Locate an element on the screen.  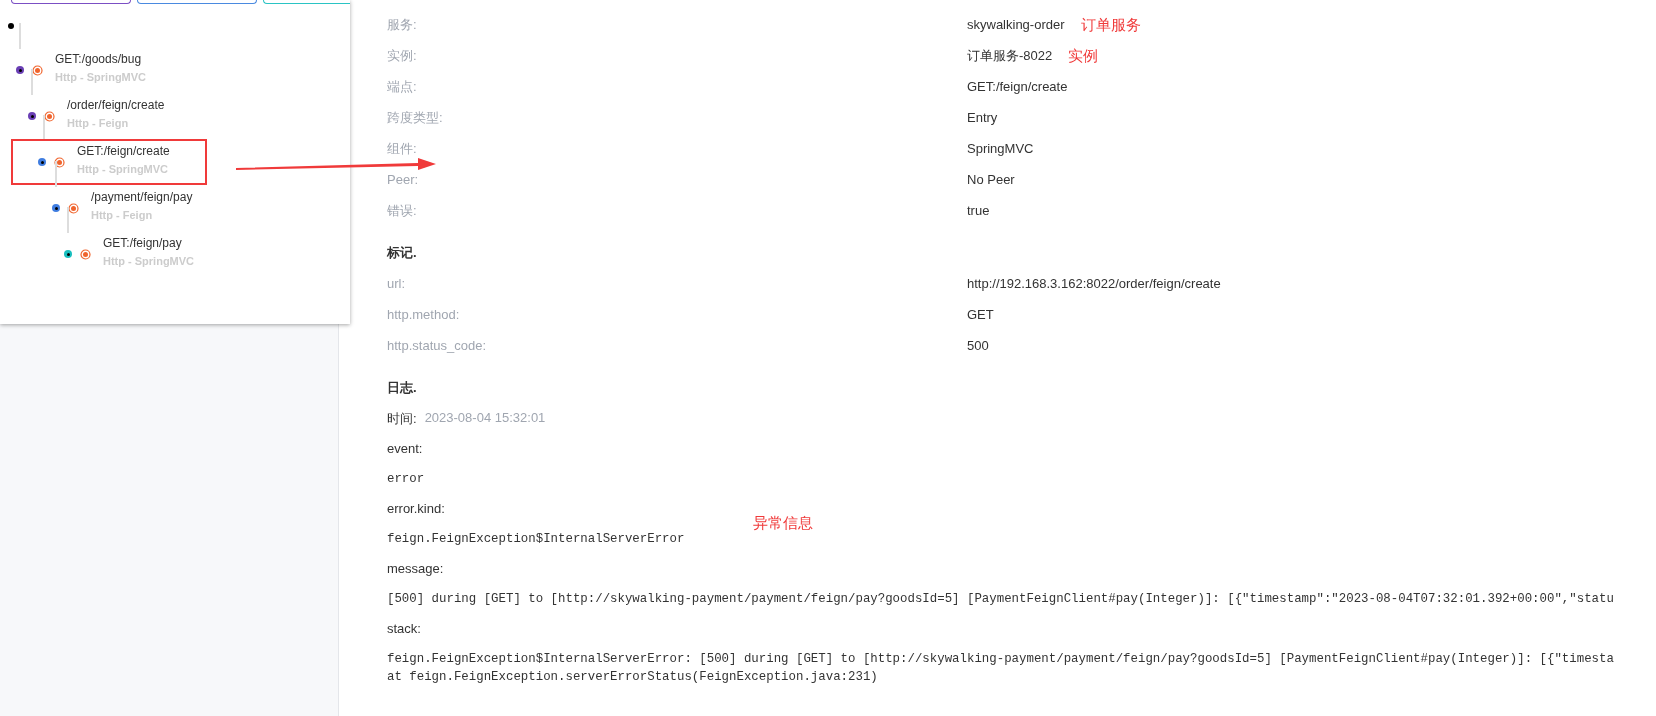
field-label: 跨度类型: is located at coordinates (415, 118).